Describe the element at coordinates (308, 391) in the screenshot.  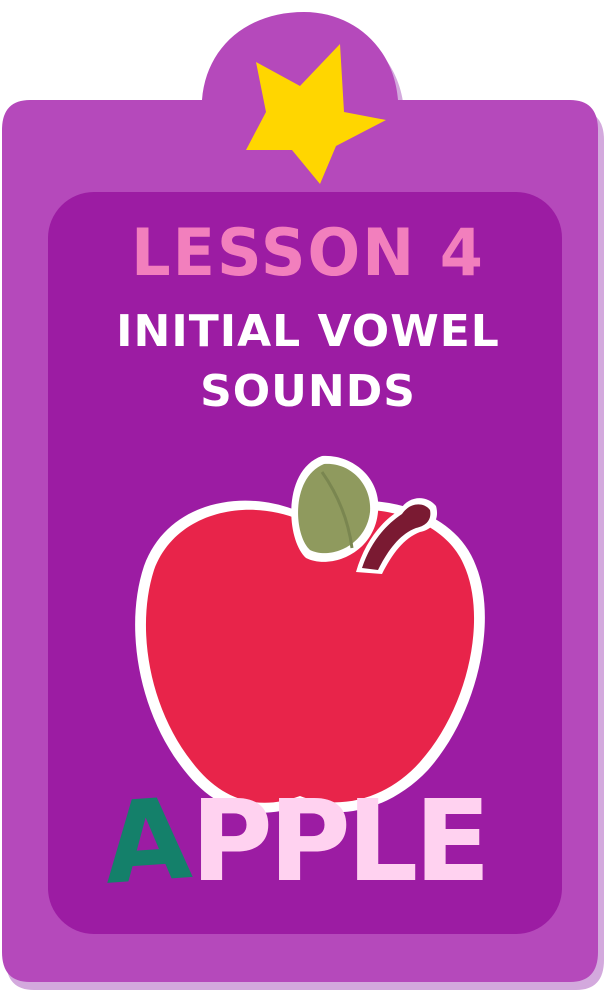
I see `topic-line-2: SOUNDS` at that location.